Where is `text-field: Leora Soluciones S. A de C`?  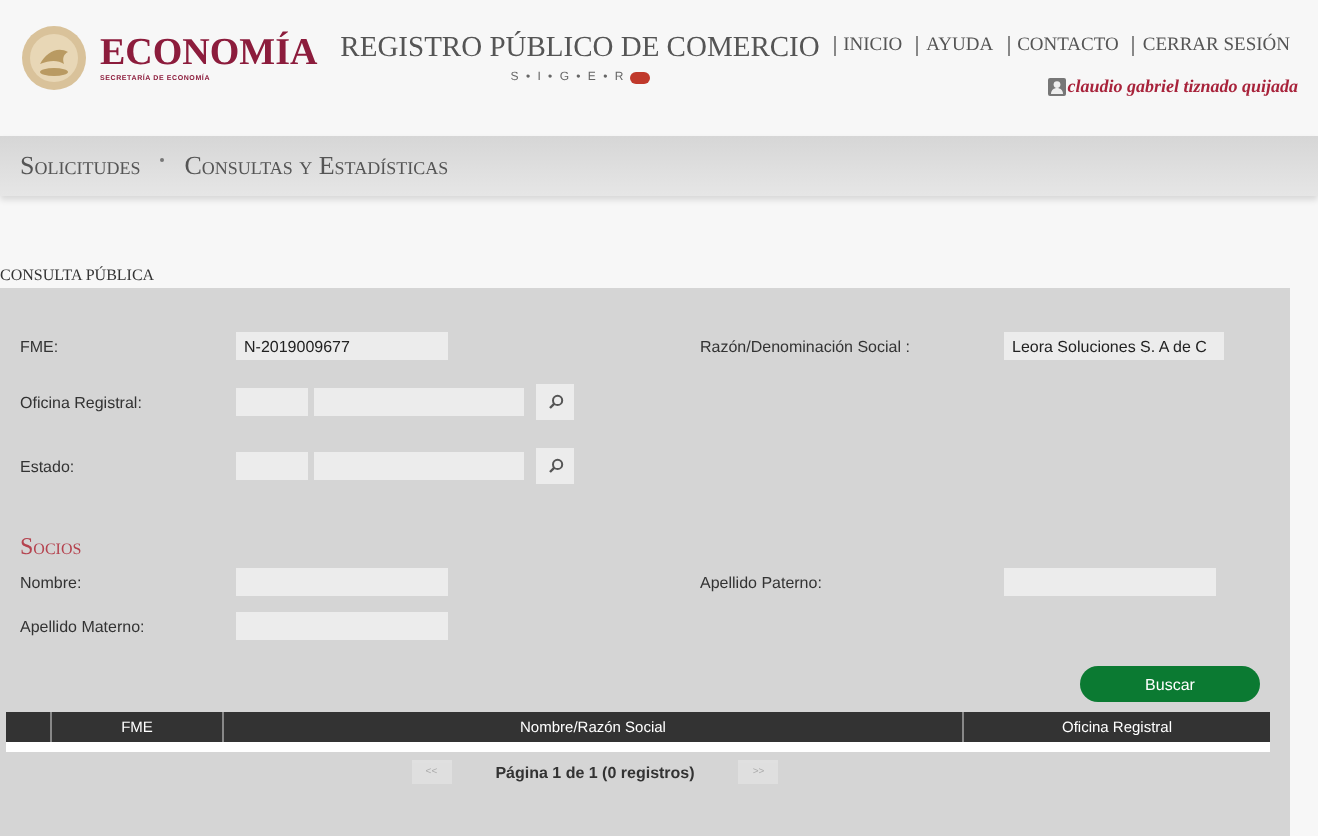
text-field: Leora Soluciones S. A de C is located at coordinates (1114, 346).